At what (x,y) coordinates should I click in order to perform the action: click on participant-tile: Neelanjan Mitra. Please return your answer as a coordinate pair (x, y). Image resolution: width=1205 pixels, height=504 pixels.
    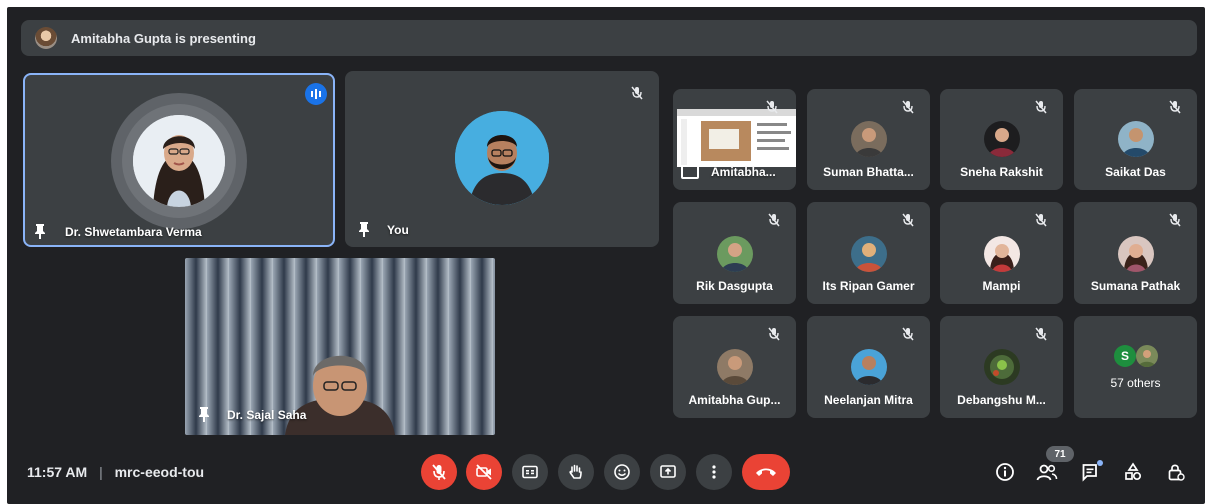
    Looking at the image, I should click on (868, 367).